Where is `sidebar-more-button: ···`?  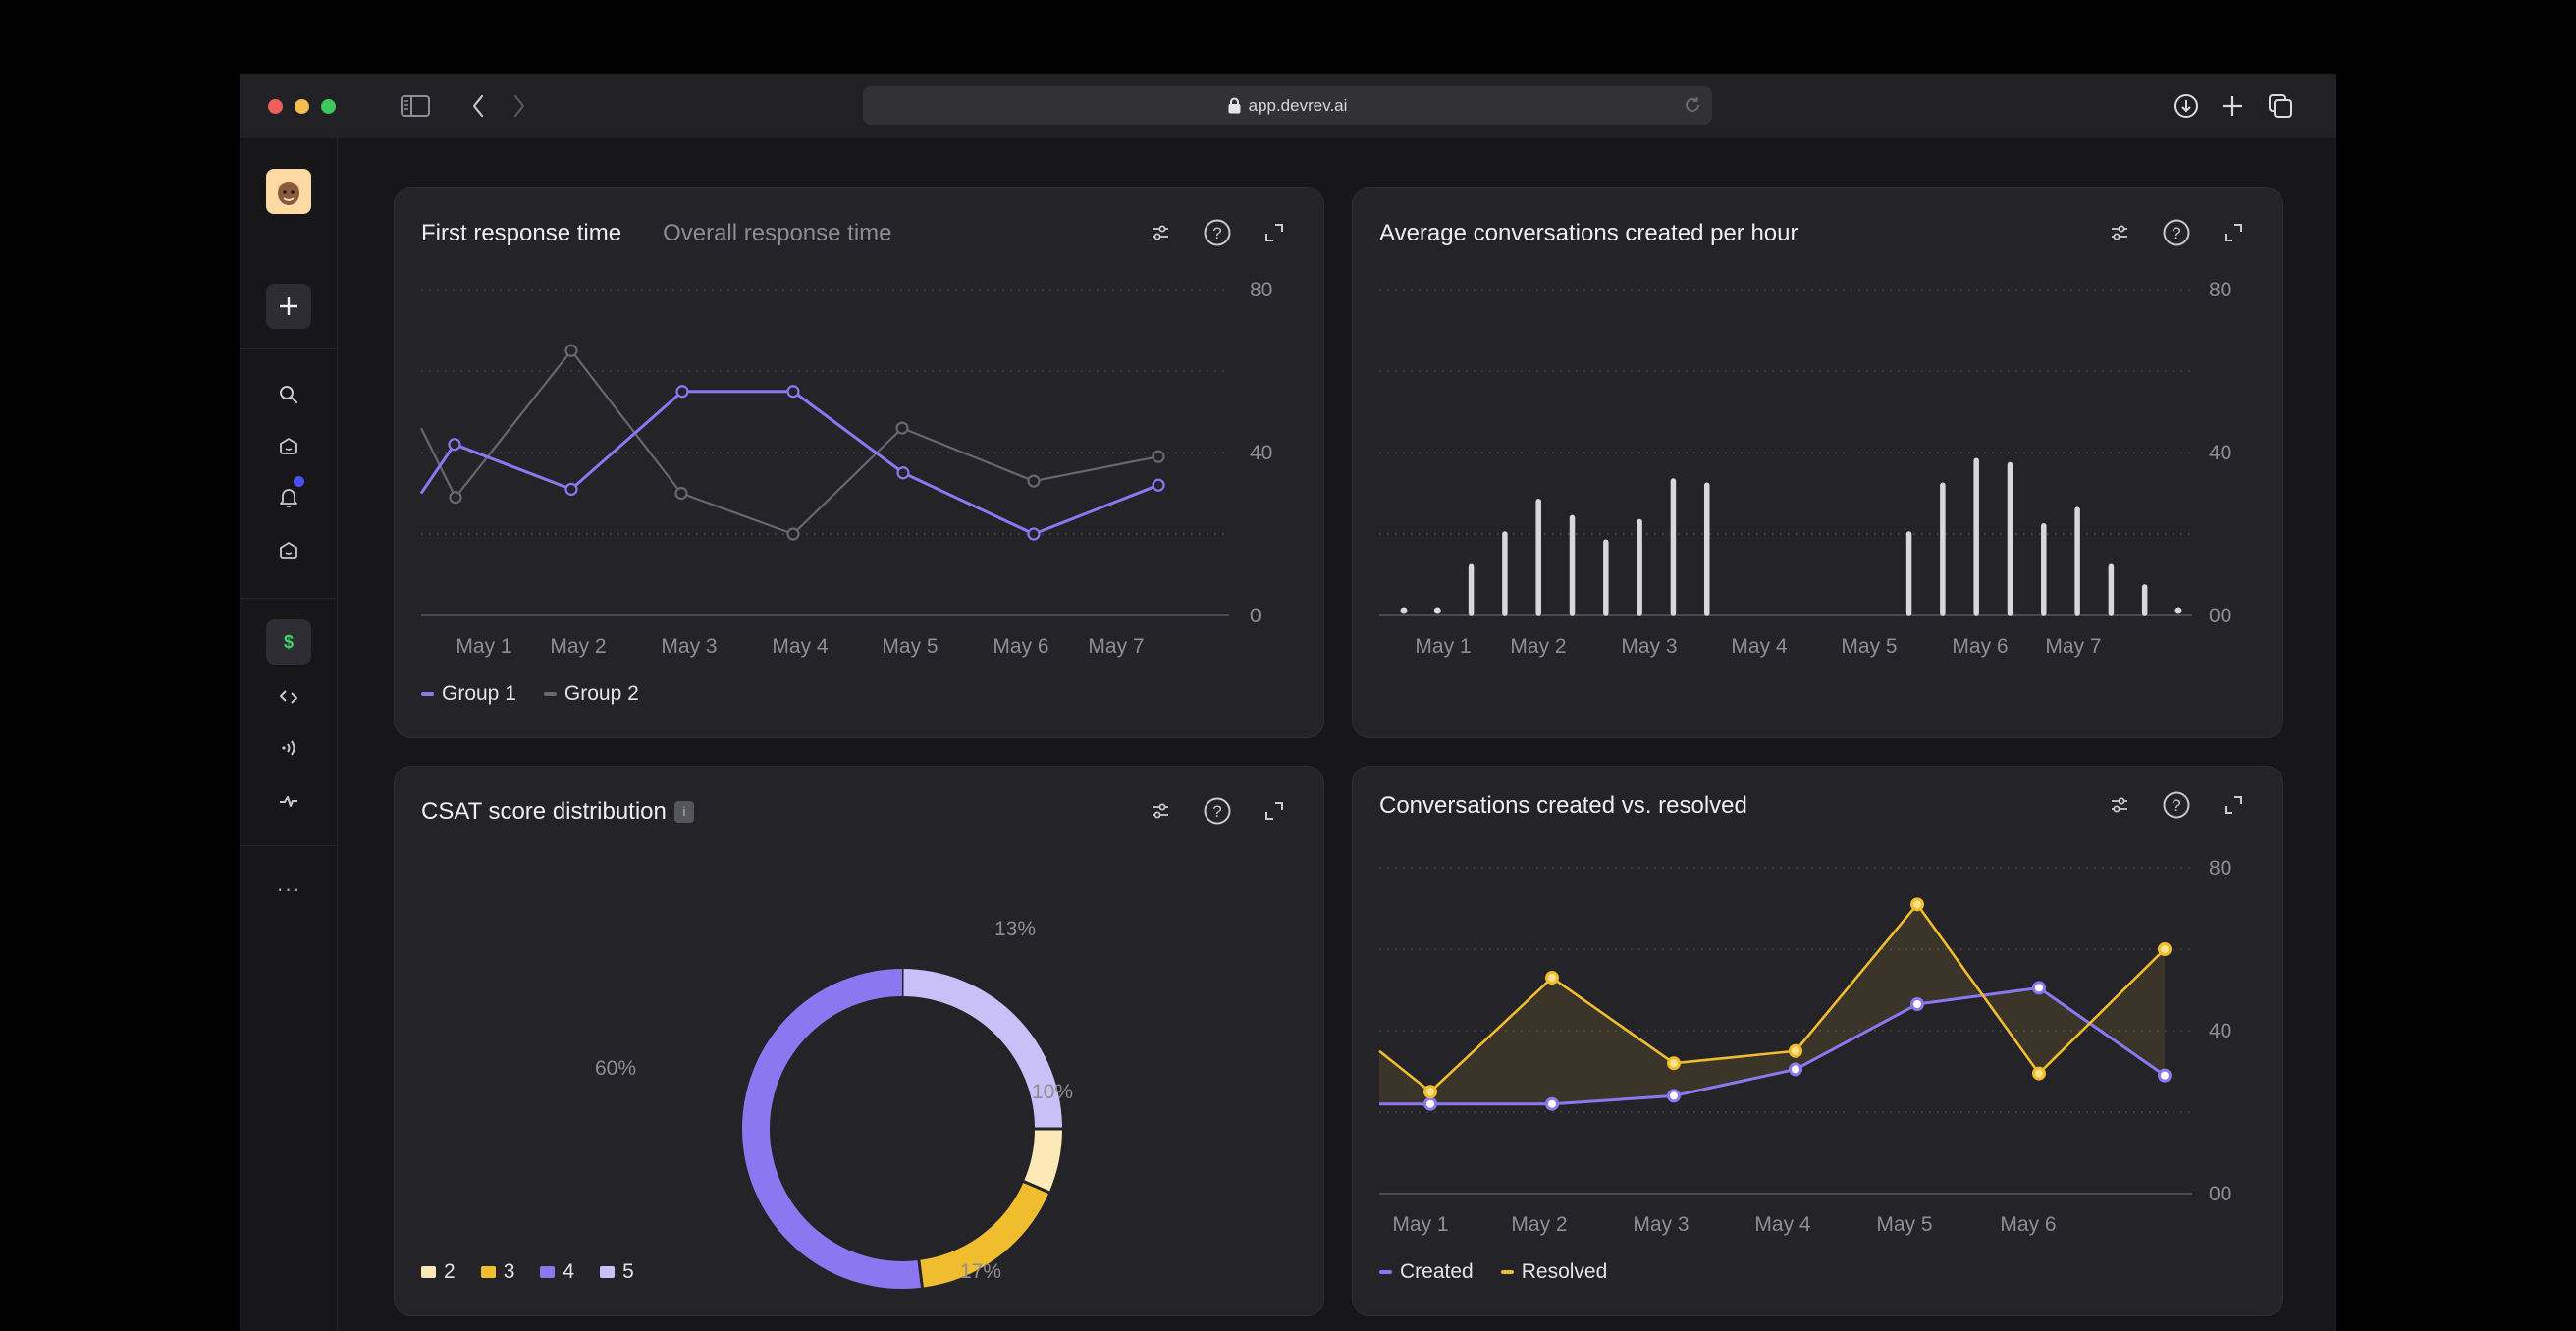 sidebar-more-button: ··· is located at coordinates (288, 889).